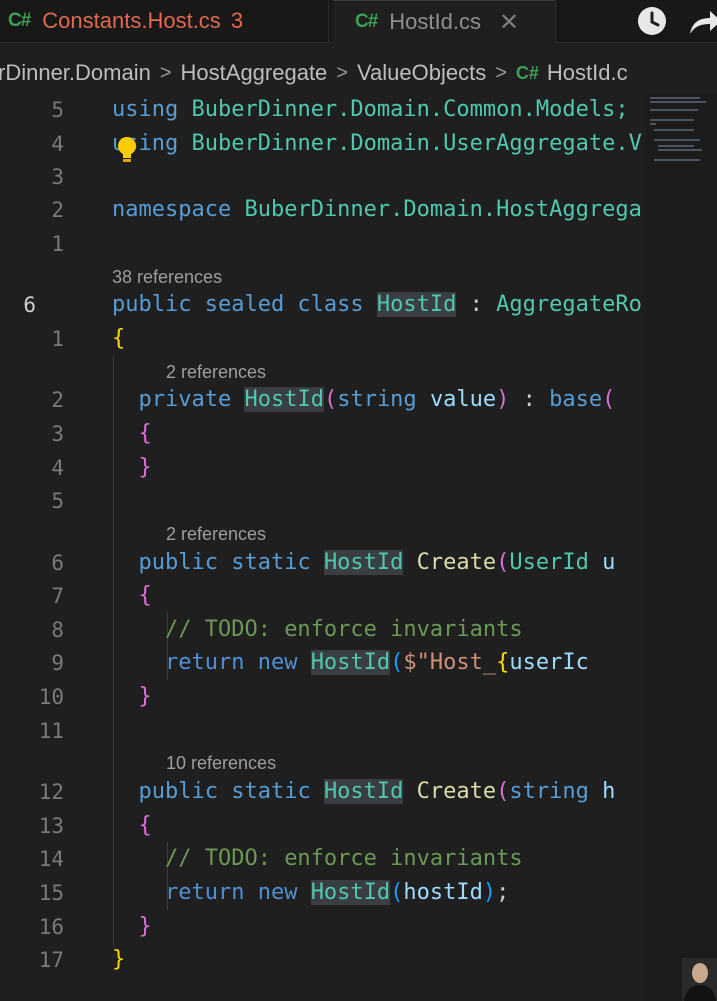 Image resolution: width=717 pixels, height=1001 pixels. What do you see at coordinates (284, 399) in the screenshot?
I see `ctor-name: HostId` at bounding box center [284, 399].